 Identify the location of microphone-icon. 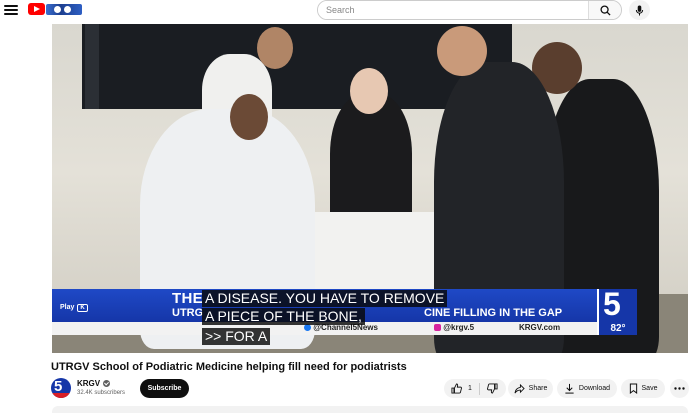
(639, 10).